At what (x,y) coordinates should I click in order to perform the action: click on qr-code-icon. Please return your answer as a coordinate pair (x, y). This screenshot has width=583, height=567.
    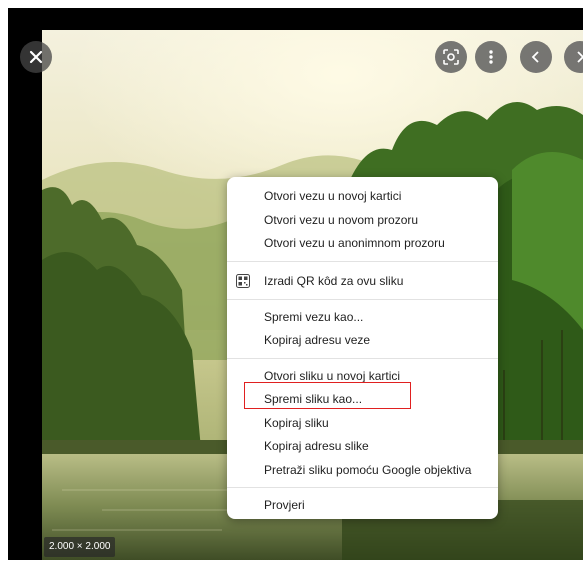
    Looking at the image, I should click on (243, 280).